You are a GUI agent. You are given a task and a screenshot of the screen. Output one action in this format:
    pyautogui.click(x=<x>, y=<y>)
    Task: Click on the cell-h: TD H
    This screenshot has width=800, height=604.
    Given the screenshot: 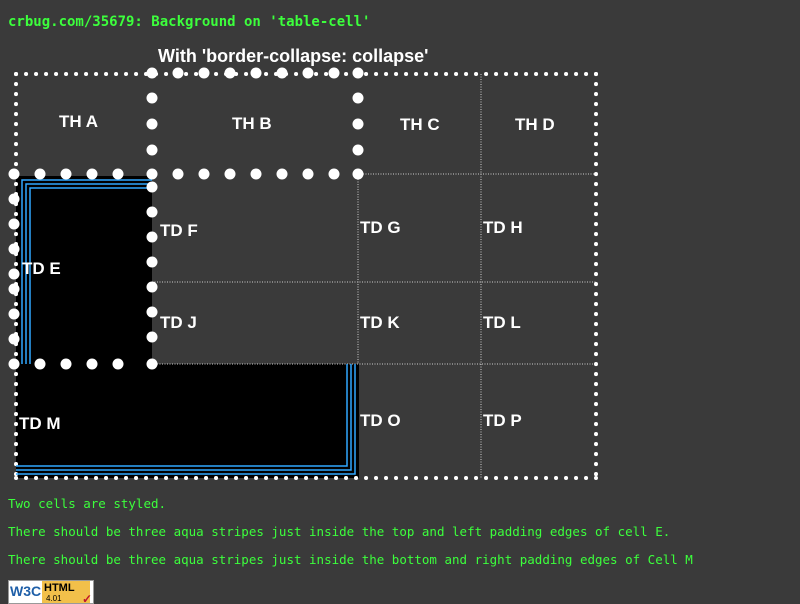 What is the action you would take?
    pyautogui.click(x=503, y=227)
    